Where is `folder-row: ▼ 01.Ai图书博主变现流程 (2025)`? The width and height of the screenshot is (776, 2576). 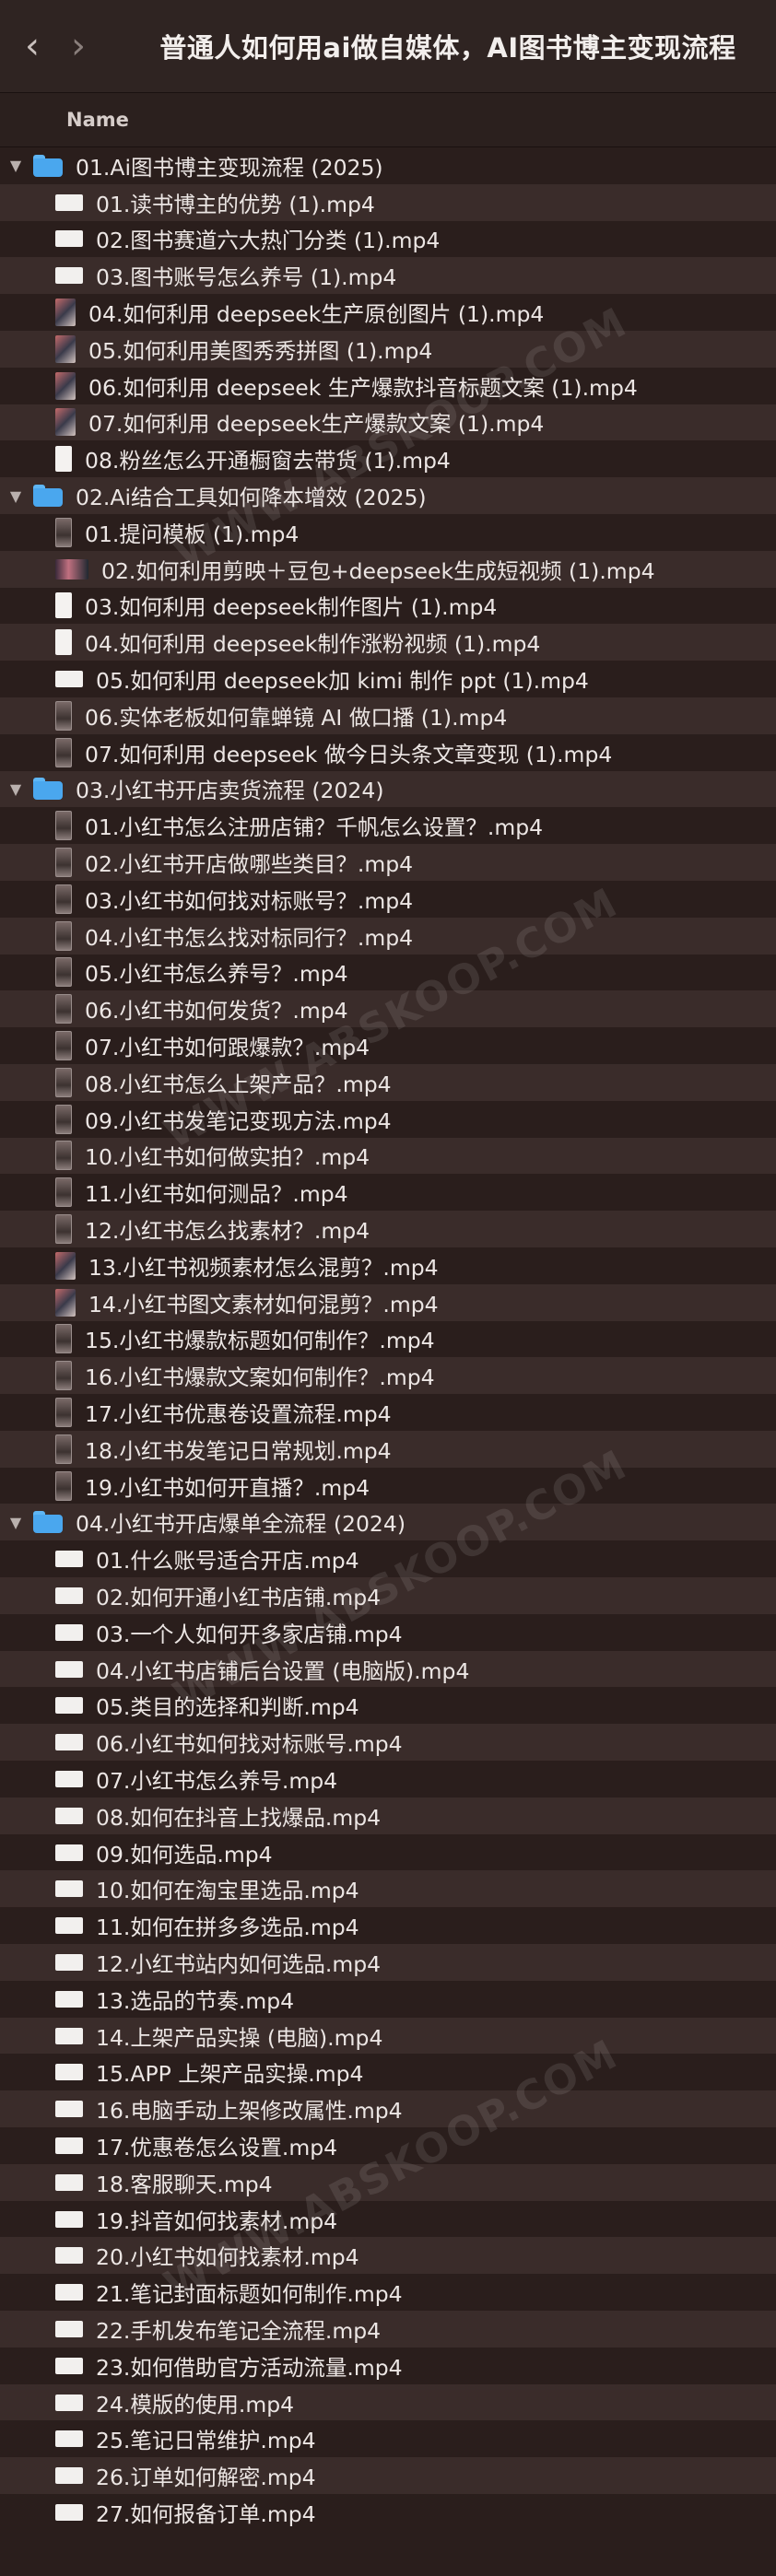
folder-row: ▼ 01.Ai图书博主变现流程 (2025) is located at coordinates (388, 165).